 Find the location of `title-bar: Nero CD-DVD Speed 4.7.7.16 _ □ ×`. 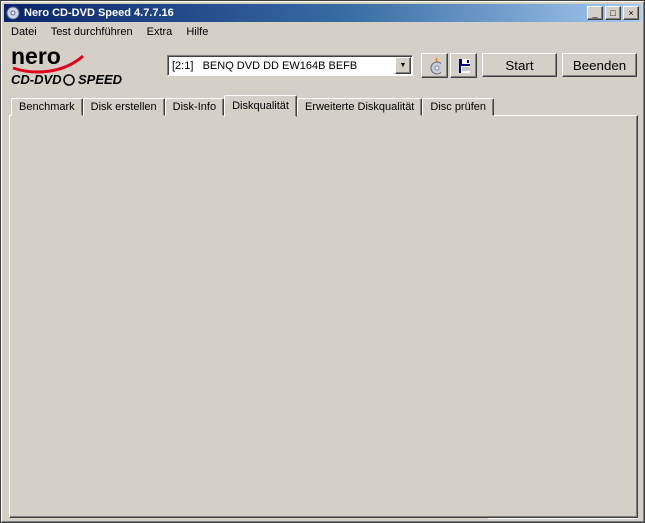

title-bar: Nero CD-DVD Speed 4.7.7.16 _ □ × is located at coordinates (322, 13).